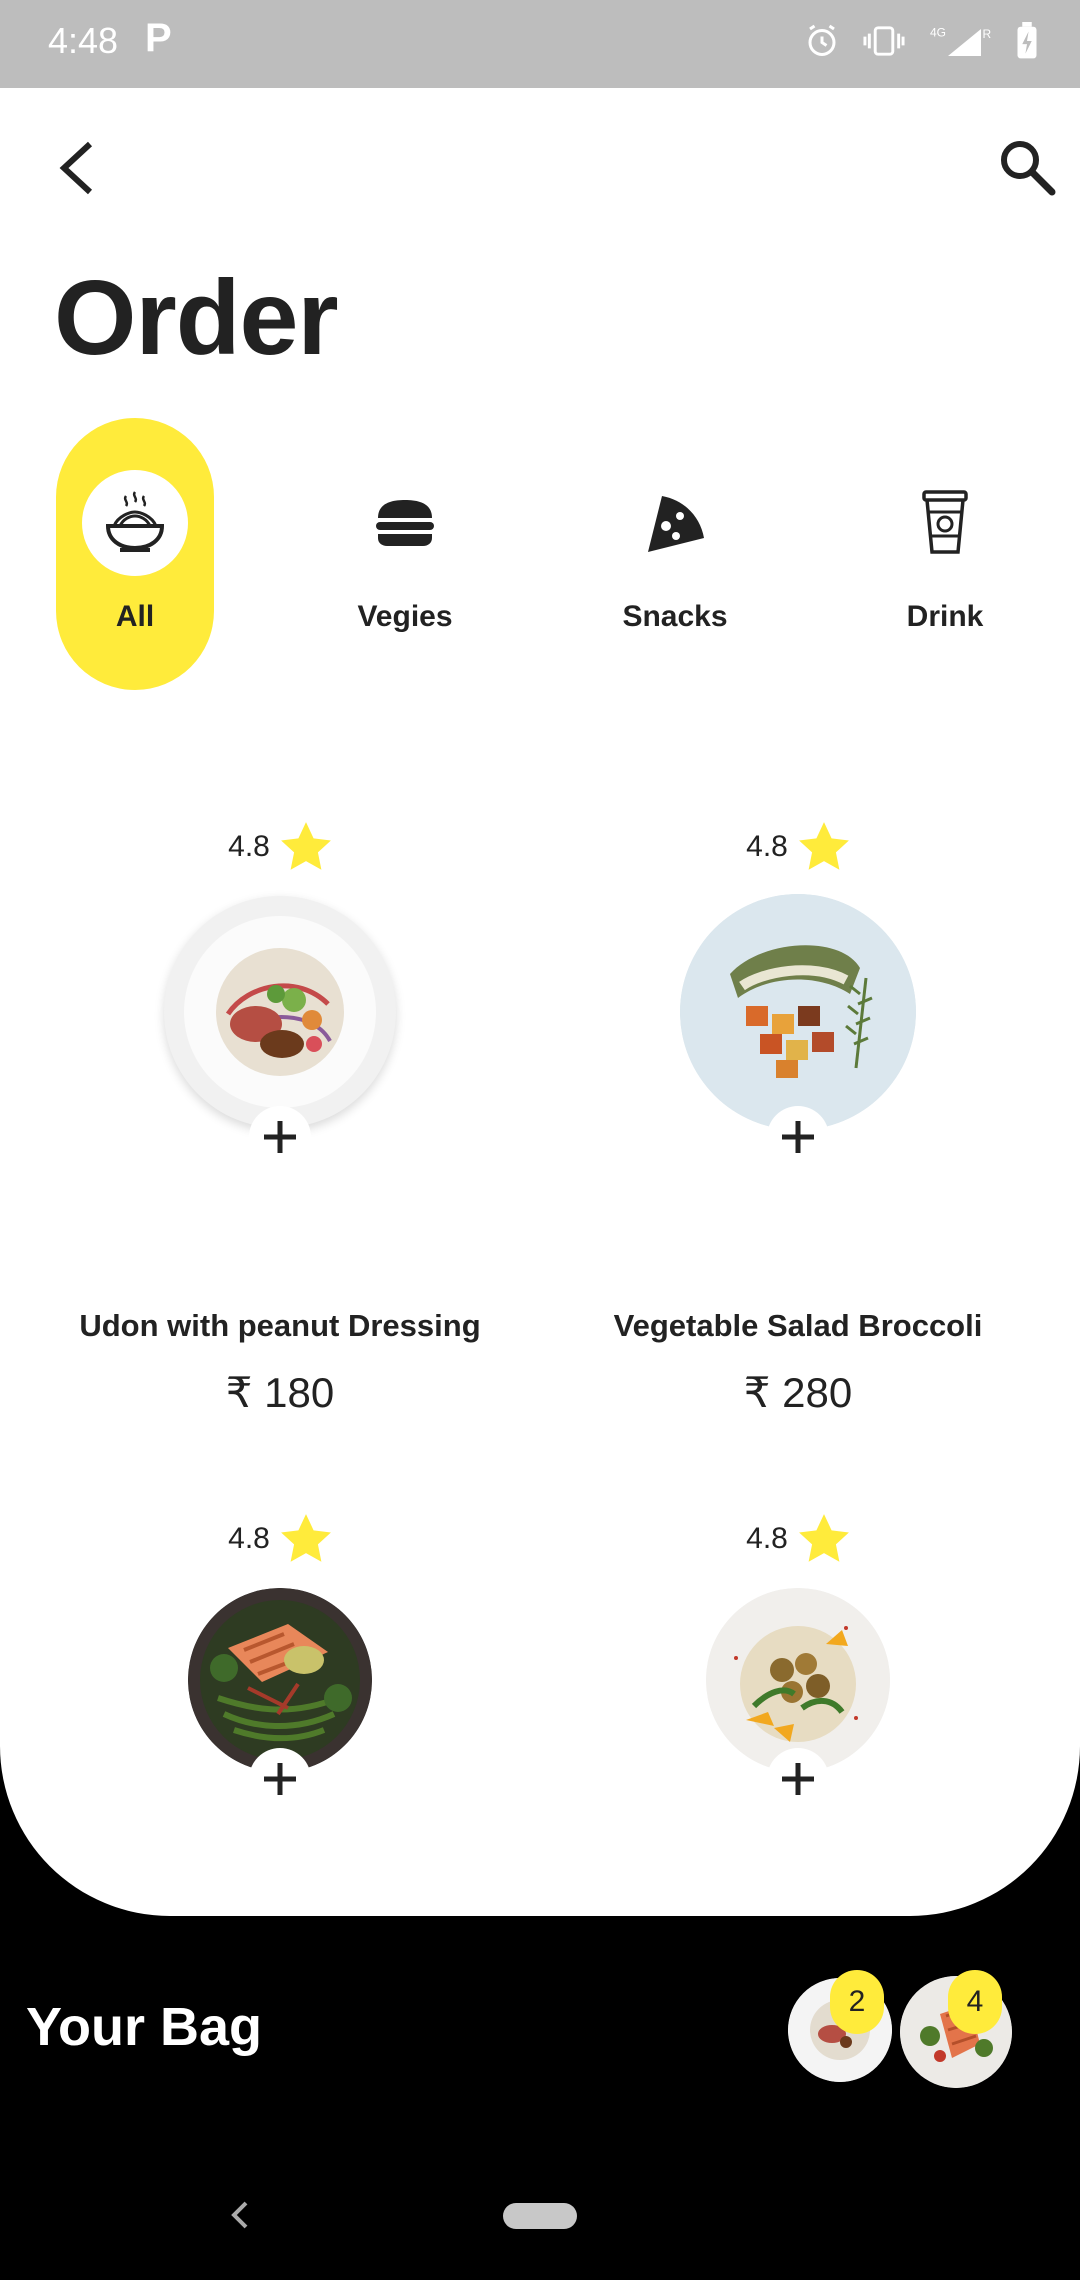  I want to click on category-label: Drink, so click(945, 616).